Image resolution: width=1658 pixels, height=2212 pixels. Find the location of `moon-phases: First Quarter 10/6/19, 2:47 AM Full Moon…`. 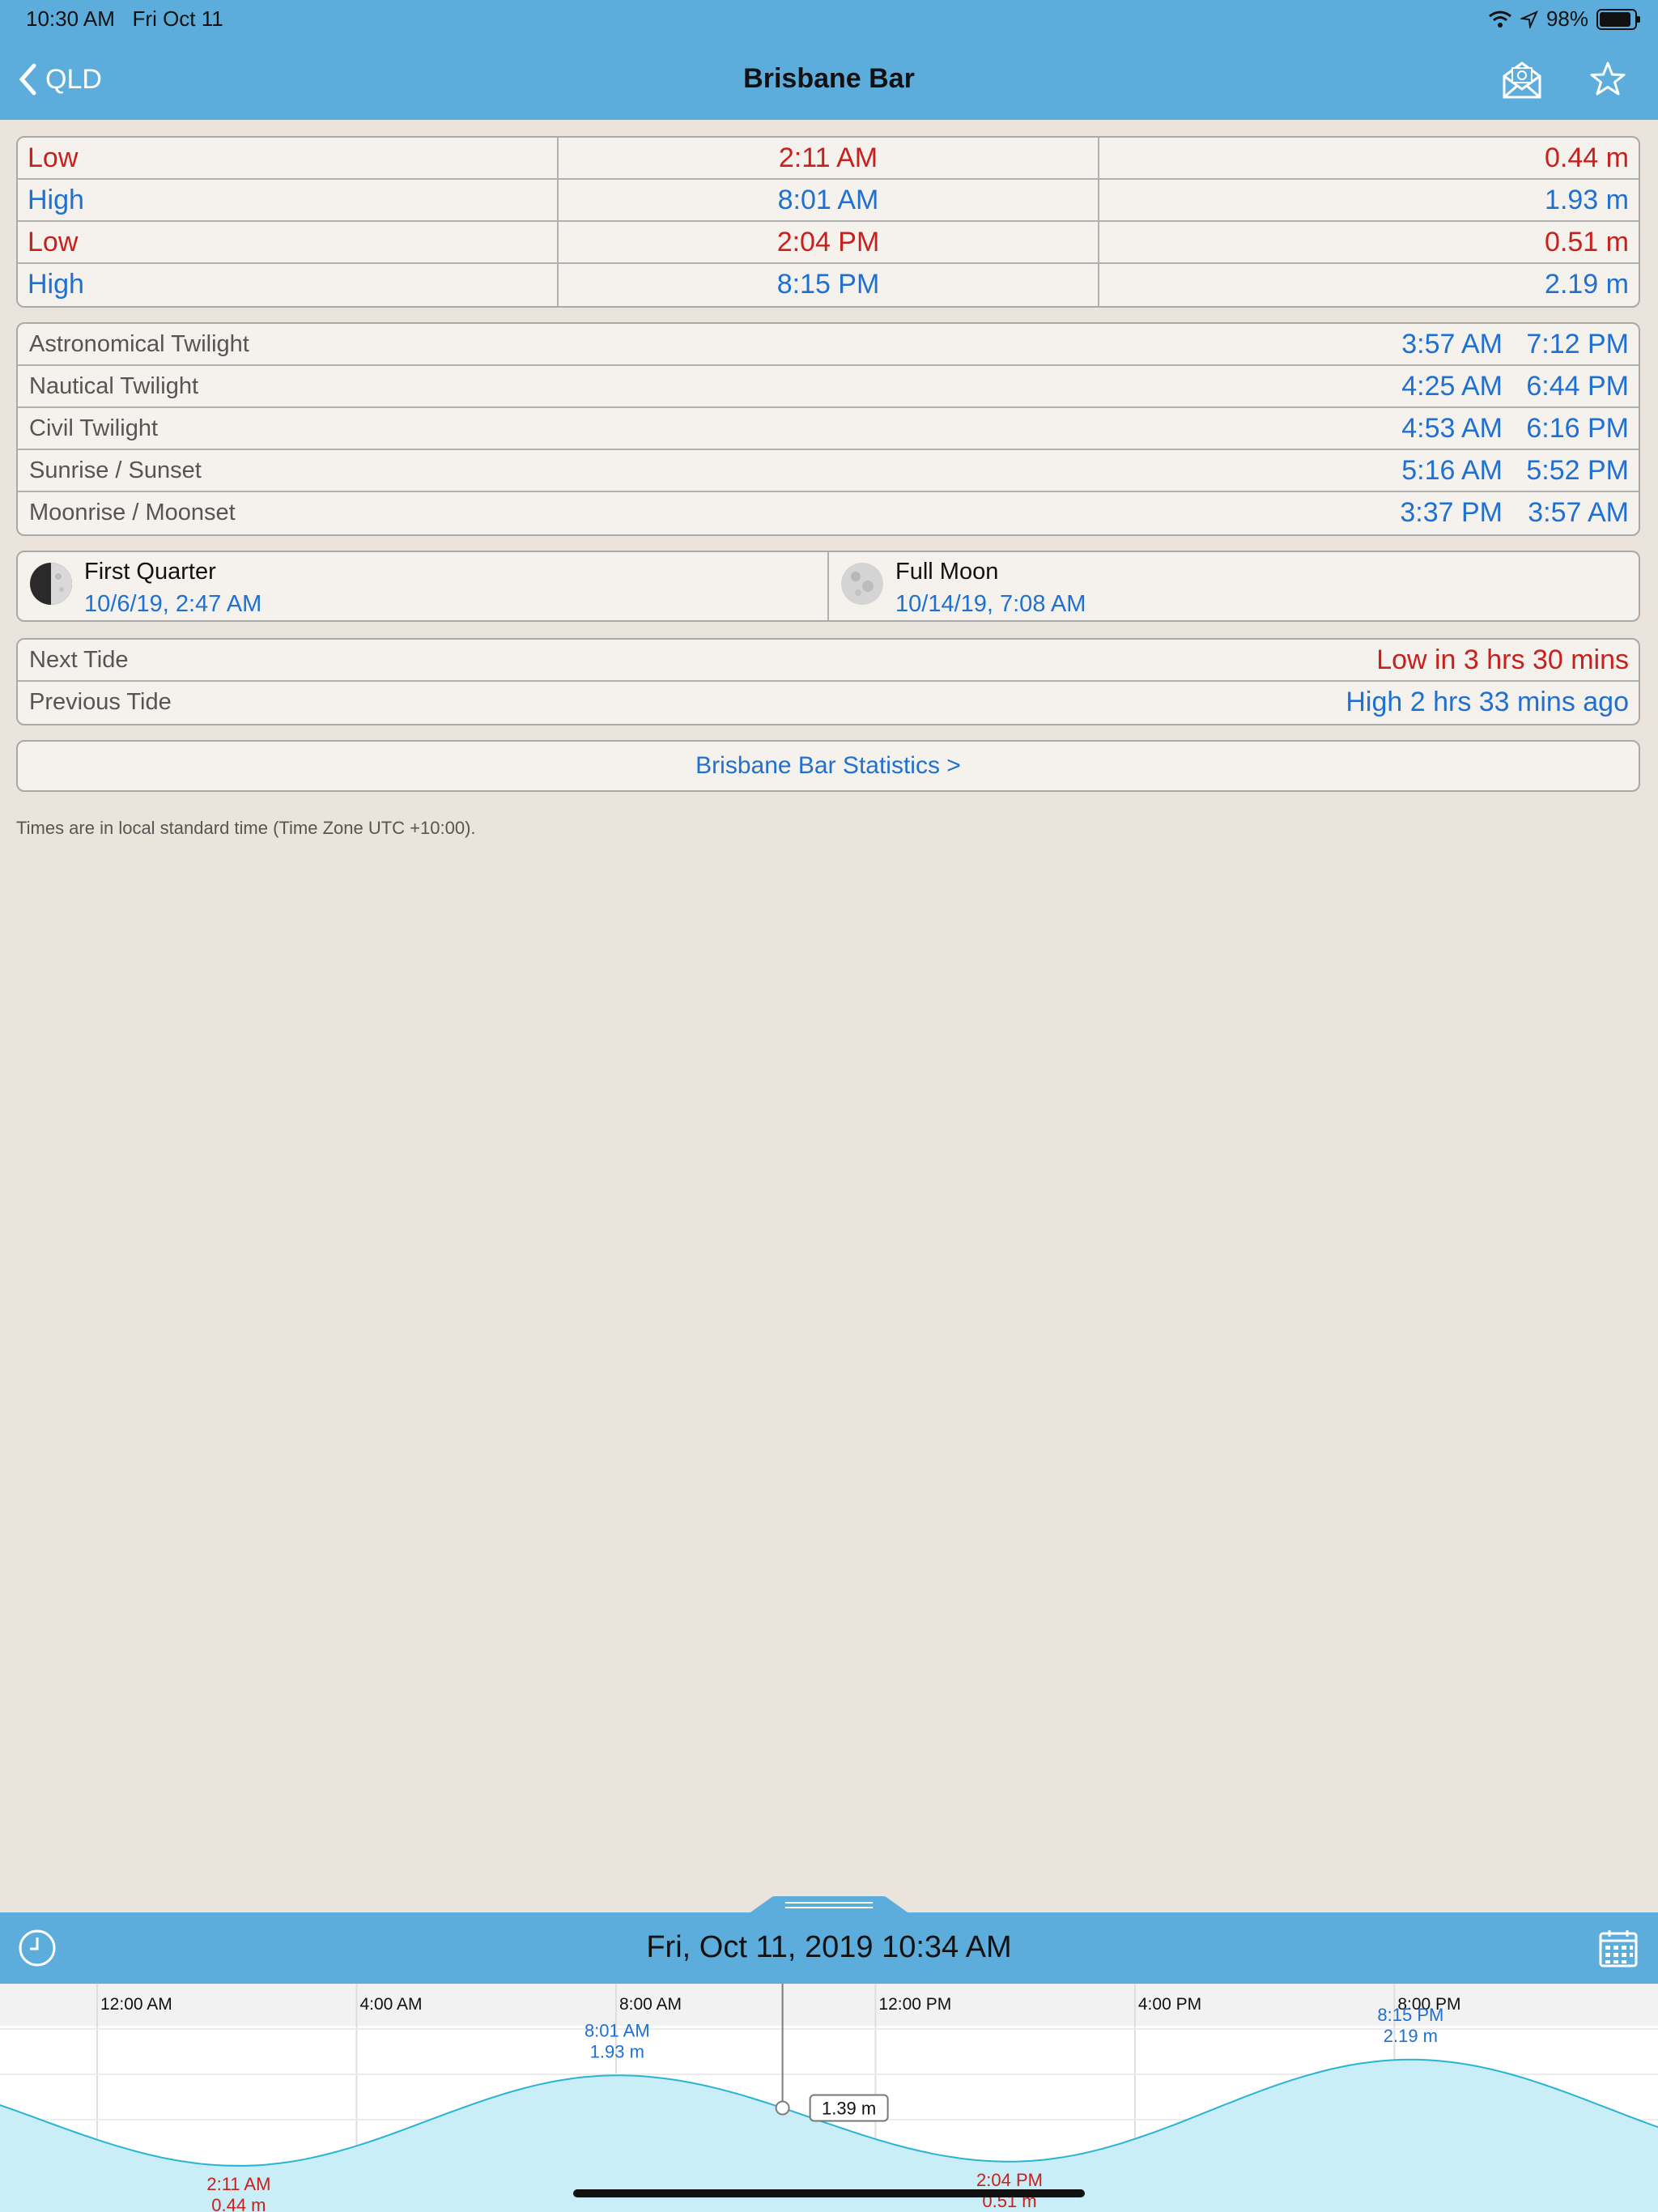

moon-phases: First Quarter 10/6/19, 2:47 AM Full Moon… is located at coordinates (828, 586).